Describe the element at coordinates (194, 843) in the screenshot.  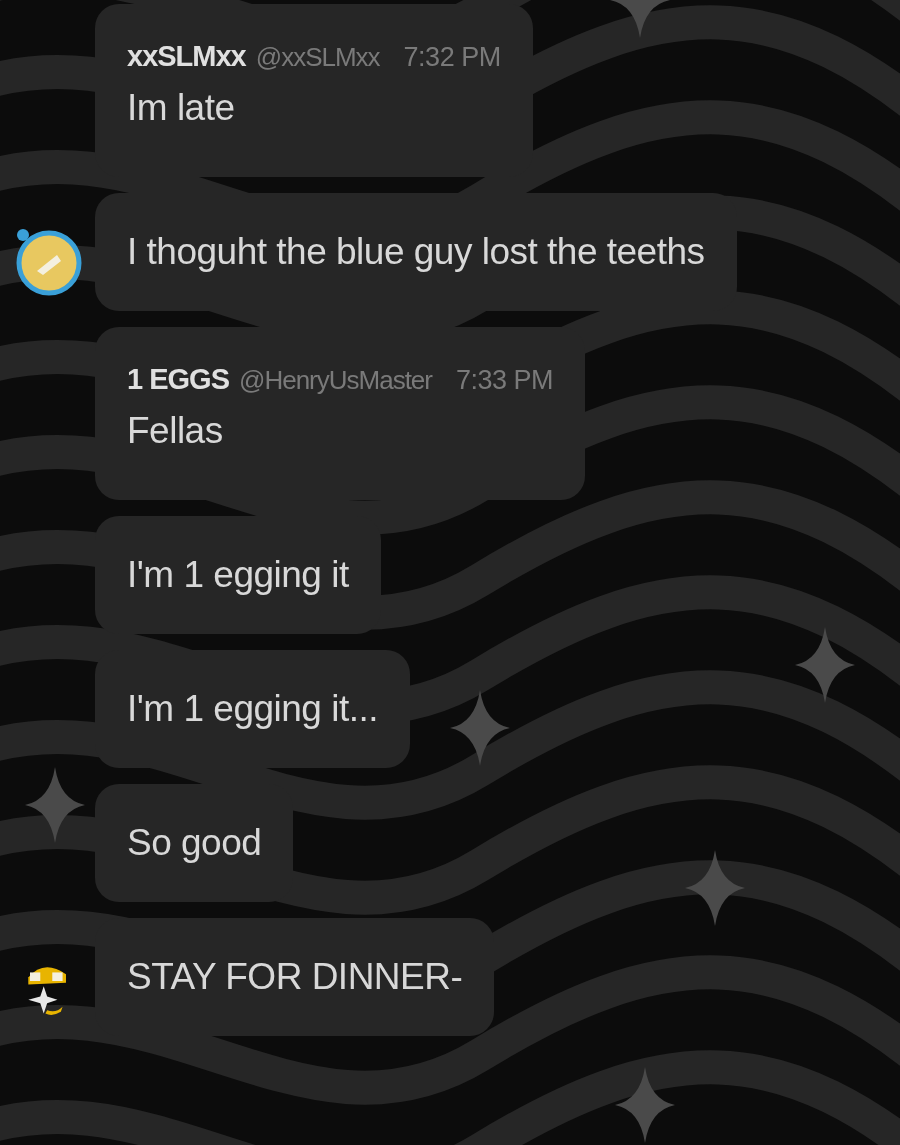
I see `message-text: So good` at that location.